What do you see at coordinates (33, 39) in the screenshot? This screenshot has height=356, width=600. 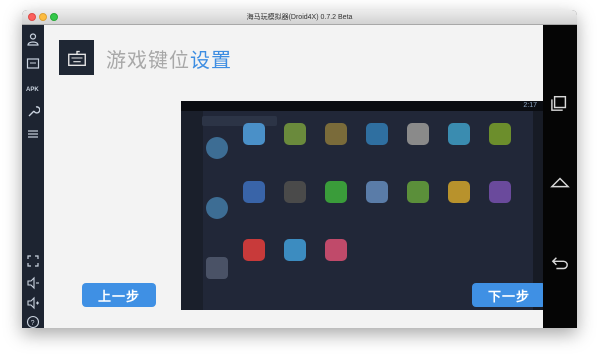 I see `user-icon` at bounding box center [33, 39].